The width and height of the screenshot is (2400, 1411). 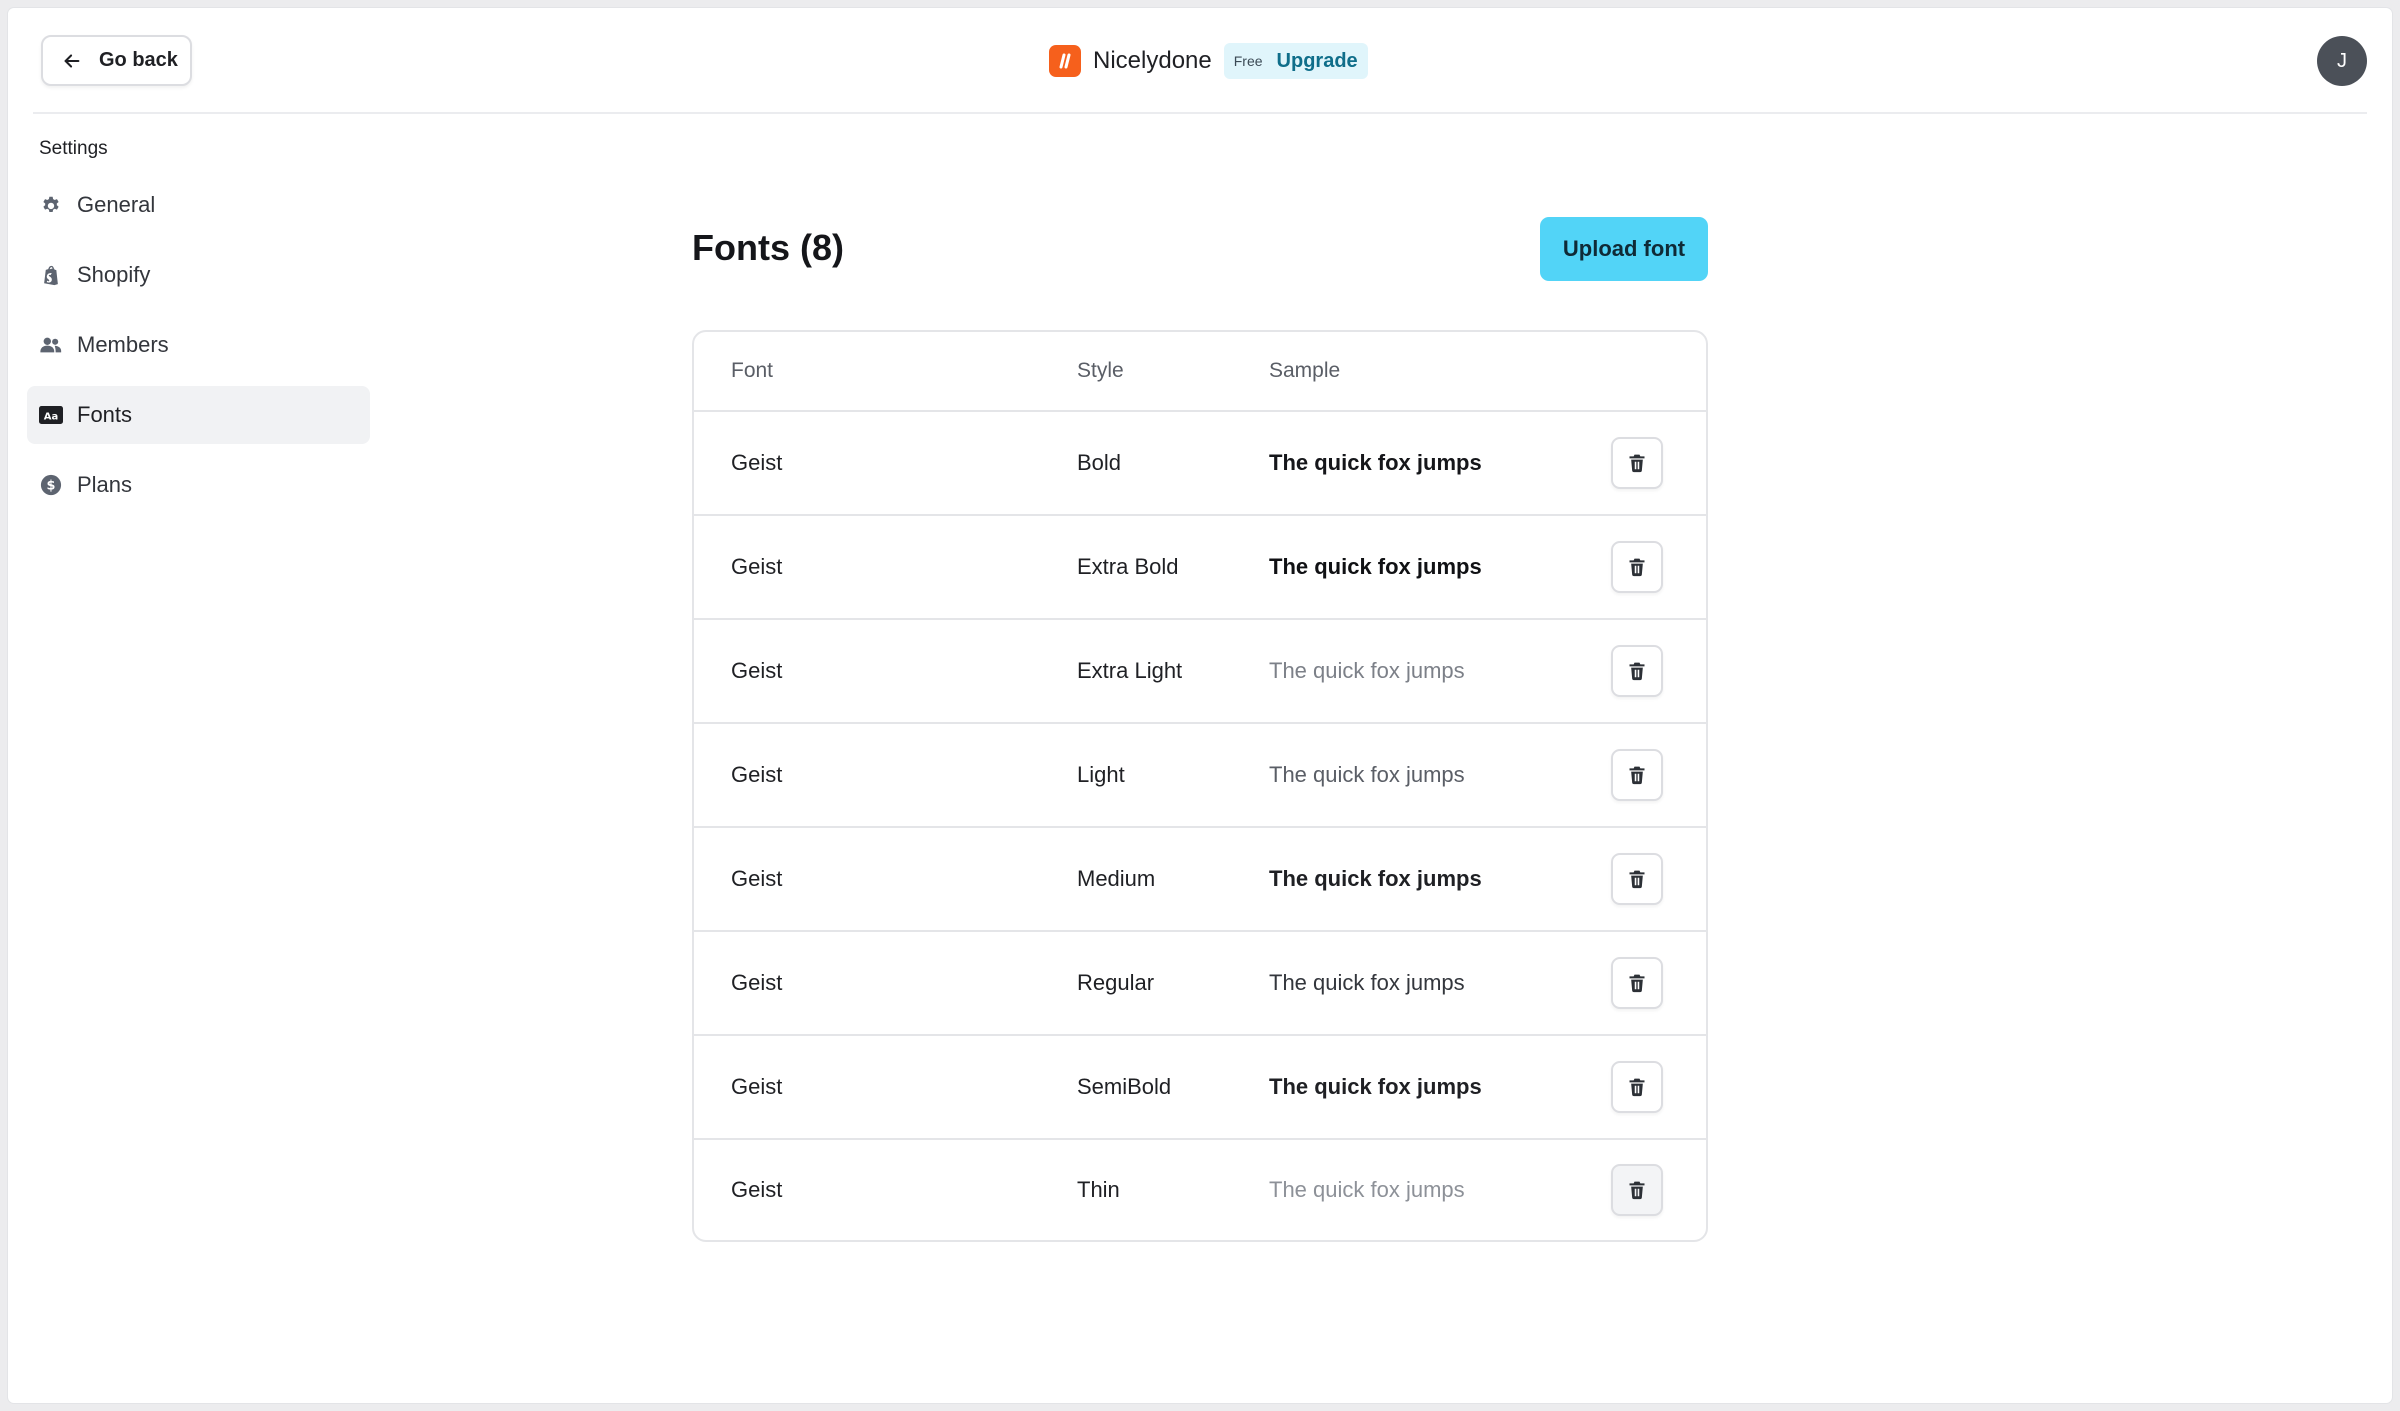 I want to click on top-bar: Go back Nicelydone Free Upgrade J, so click(x=1200, y=61).